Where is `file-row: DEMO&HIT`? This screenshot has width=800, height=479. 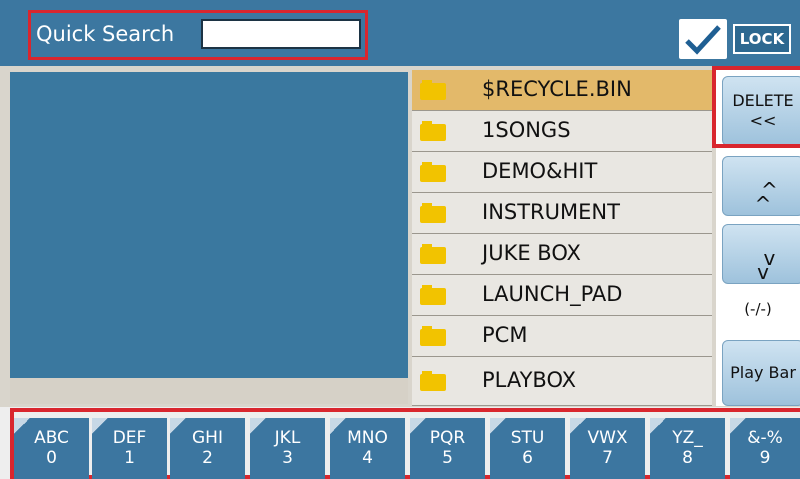
file-row: DEMO&HIT is located at coordinates (562, 172).